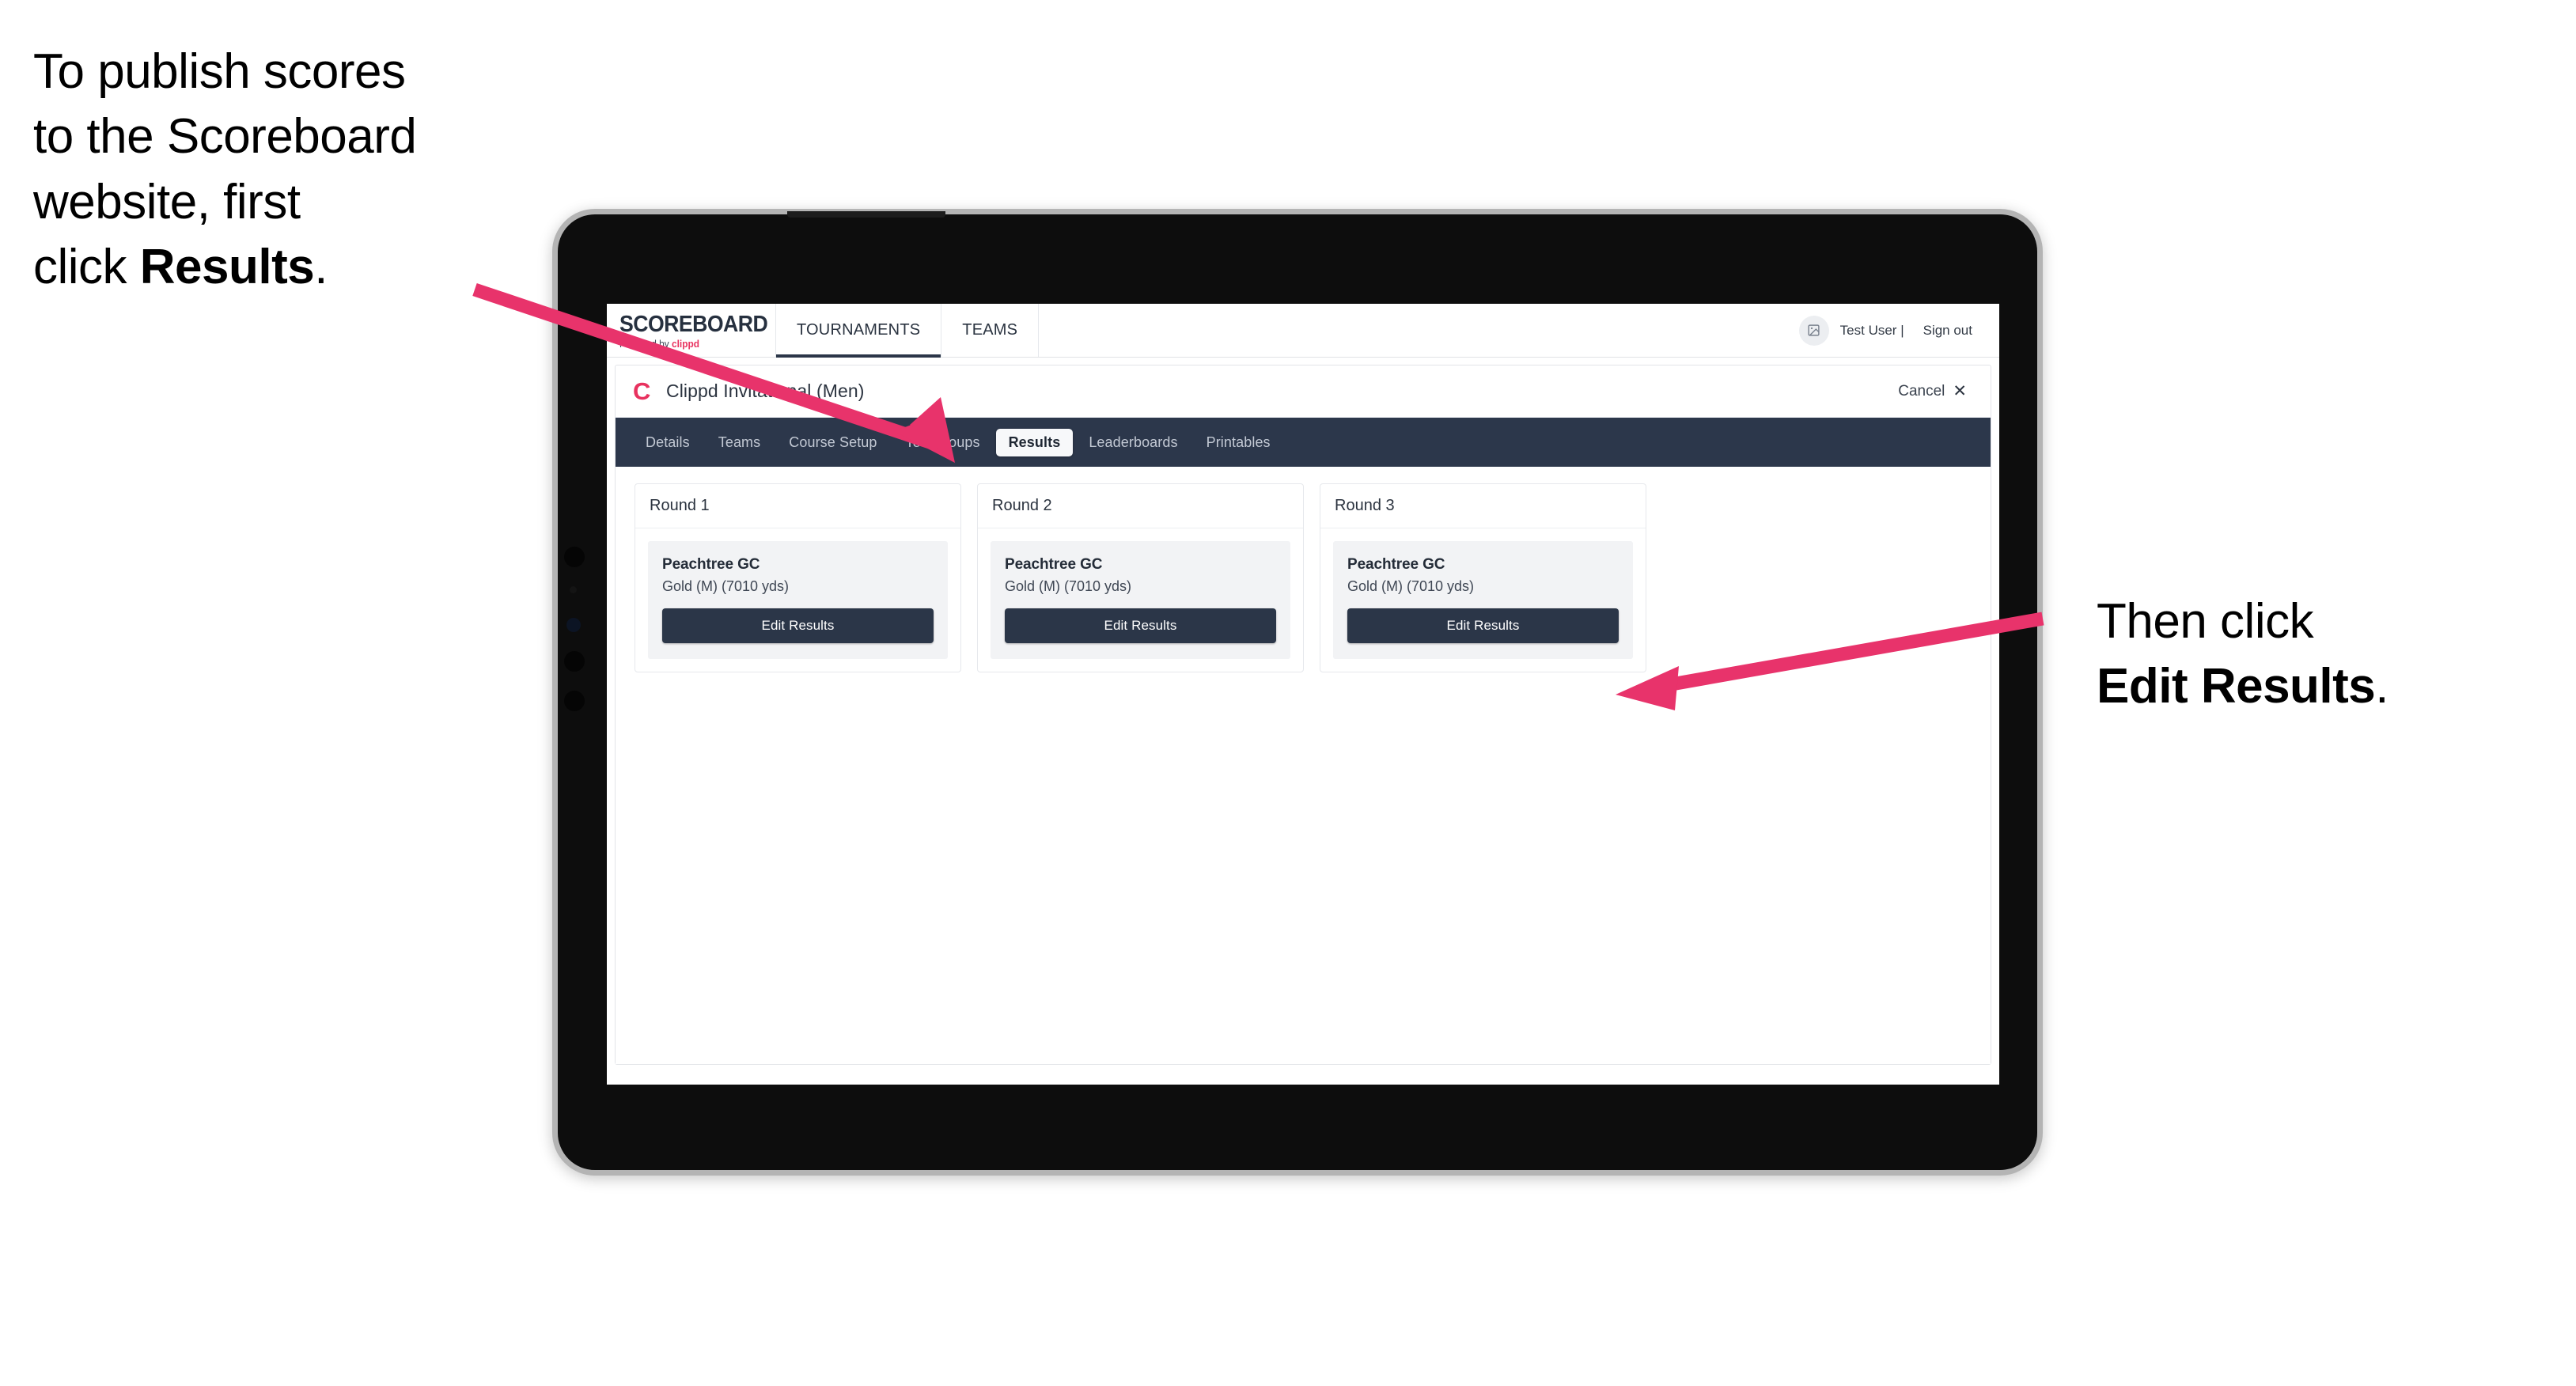  Describe the element at coordinates (167, 202) in the screenshot. I see `annotation-left-line-3: website, first` at that location.